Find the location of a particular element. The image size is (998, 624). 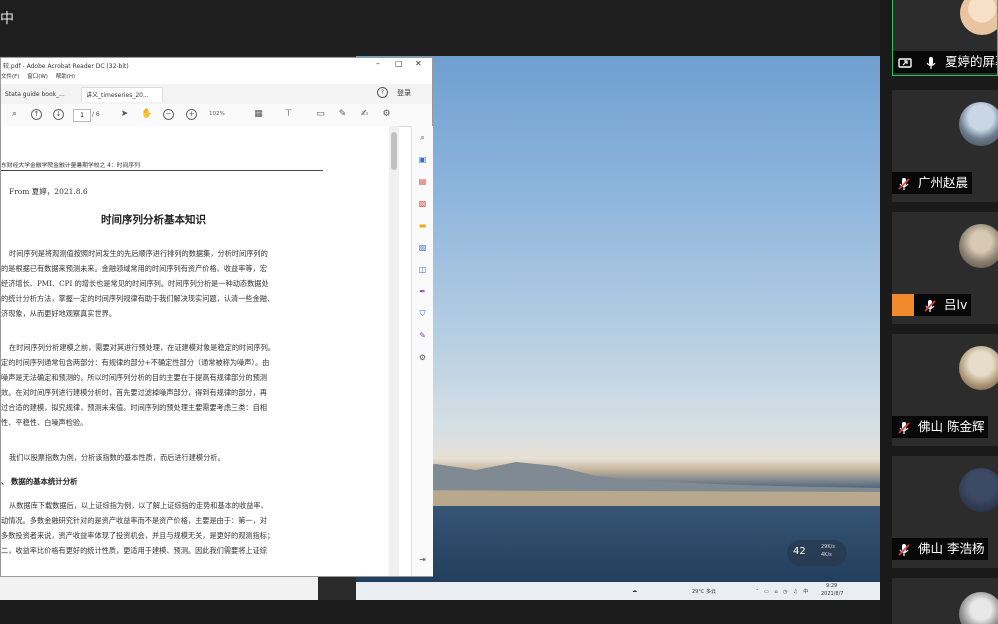

fit-page-icon: ▦ is located at coordinates (258, 114).